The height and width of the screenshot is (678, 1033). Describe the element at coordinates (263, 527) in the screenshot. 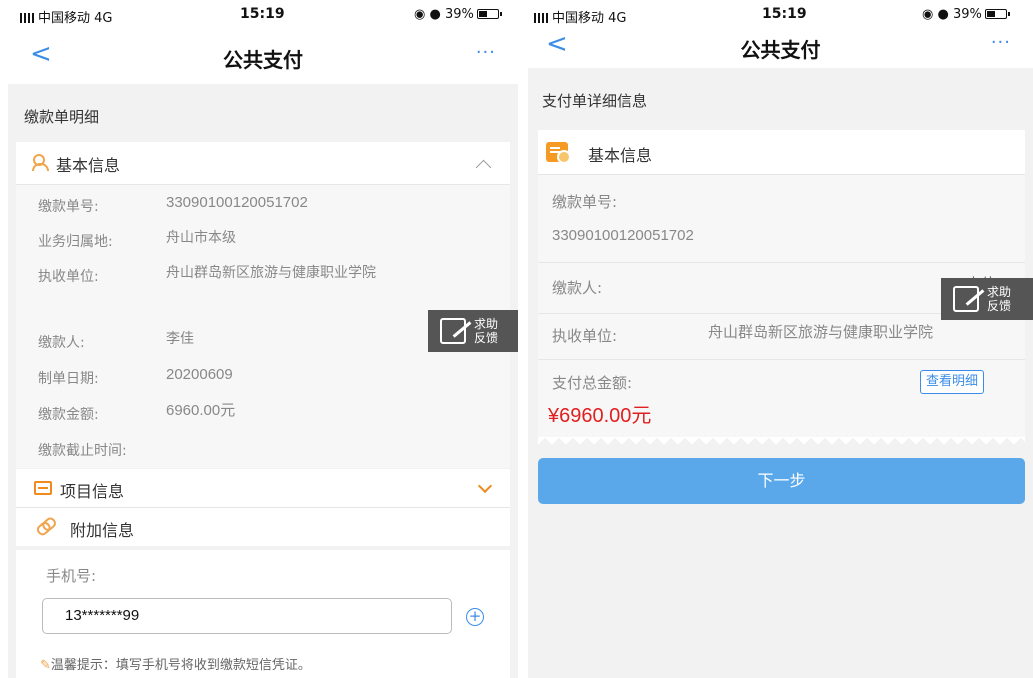

I see `extra-info-header: 附加信息` at that location.